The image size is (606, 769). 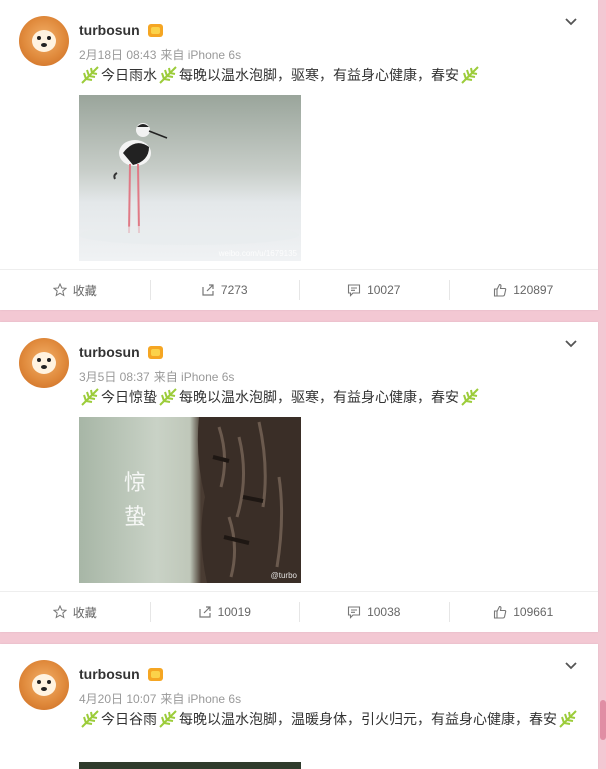 I want to click on post-text: 今日惊蛰 每晚以温水泡脚，驱寒，有益身心健康，春安, so click(x=280, y=397).